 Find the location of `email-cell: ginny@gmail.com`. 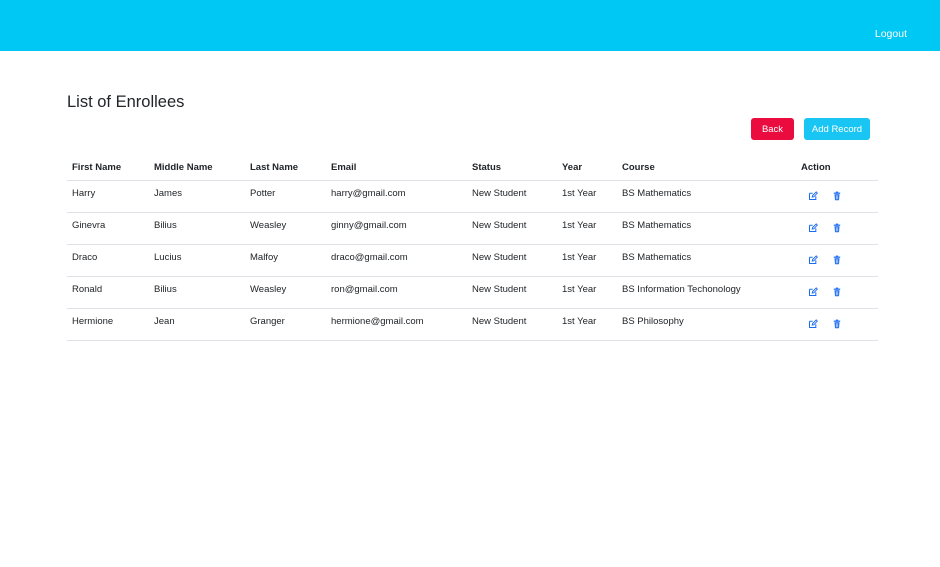

email-cell: ginny@gmail.com is located at coordinates (396, 228).